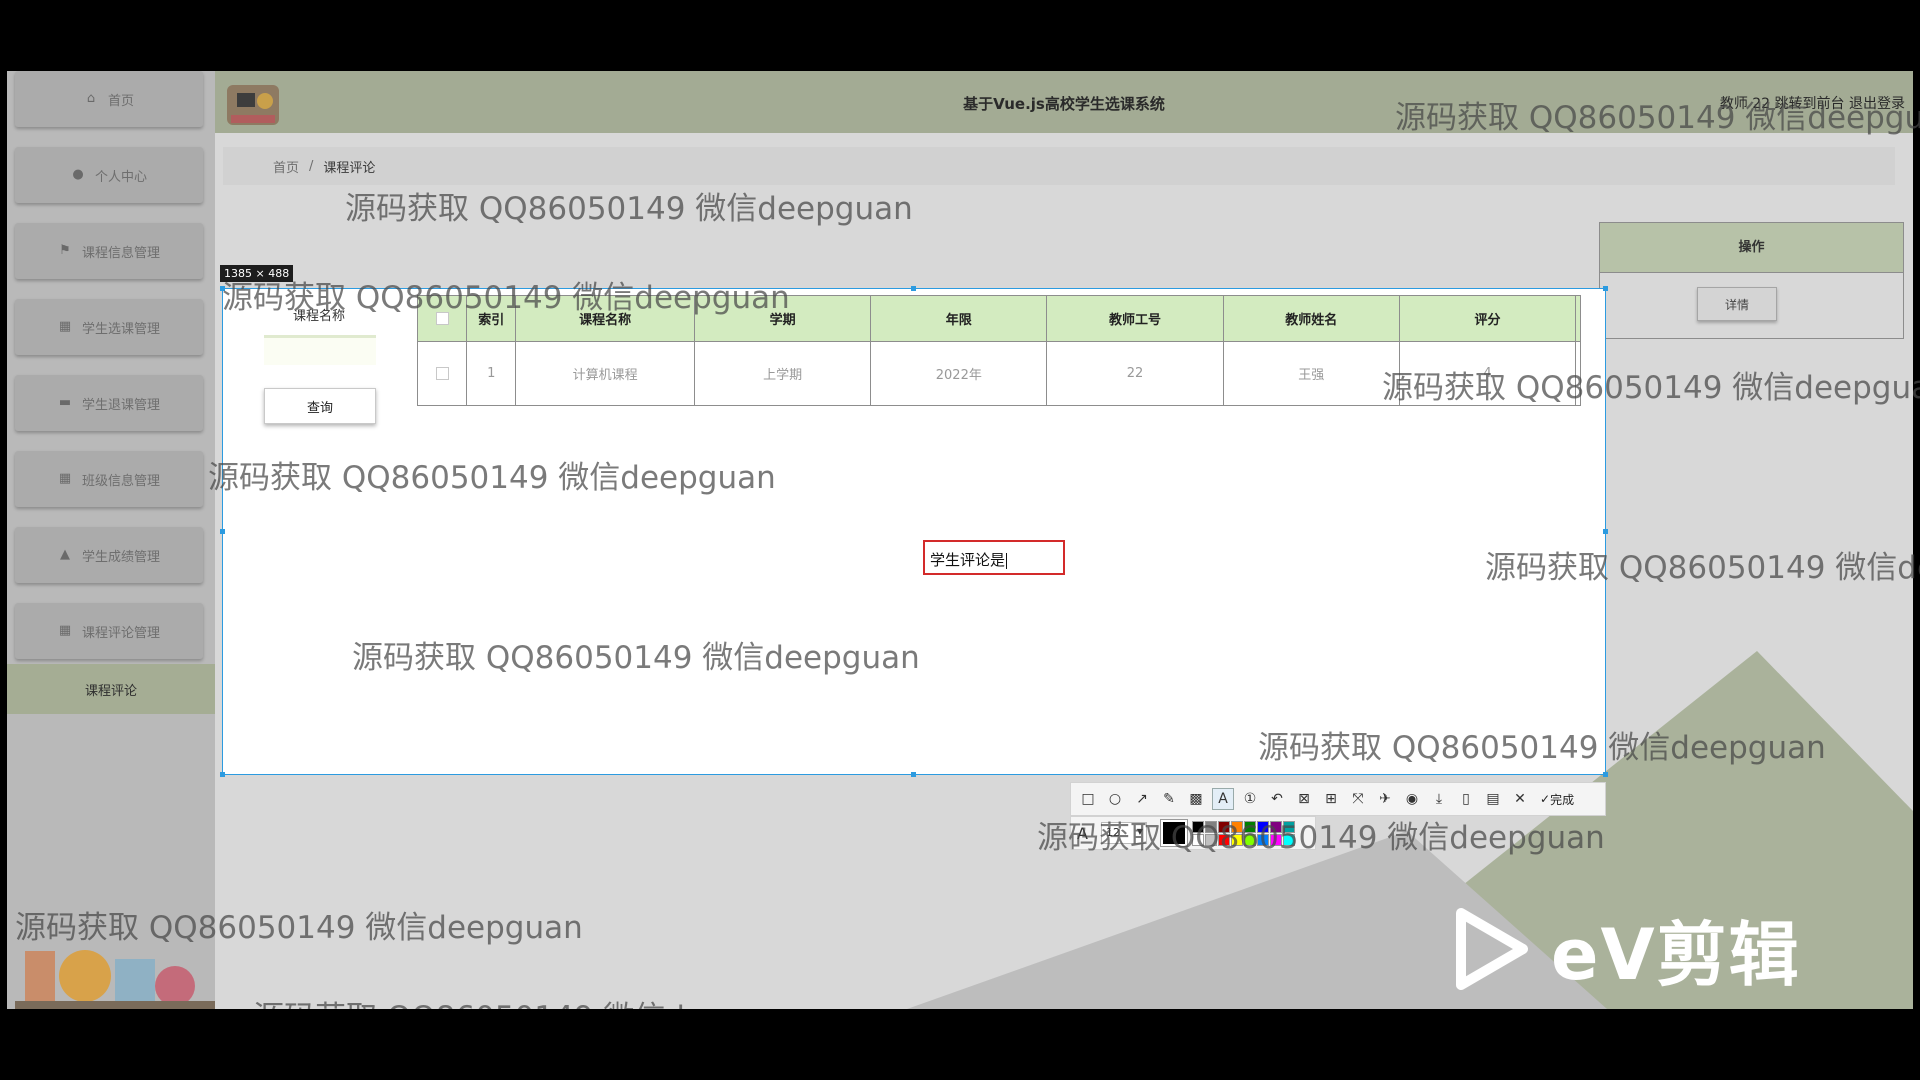 The height and width of the screenshot is (1080, 1920). Describe the element at coordinates (109, 175) in the screenshot. I see `sidebar-item-profile: ● 个人中心` at that location.